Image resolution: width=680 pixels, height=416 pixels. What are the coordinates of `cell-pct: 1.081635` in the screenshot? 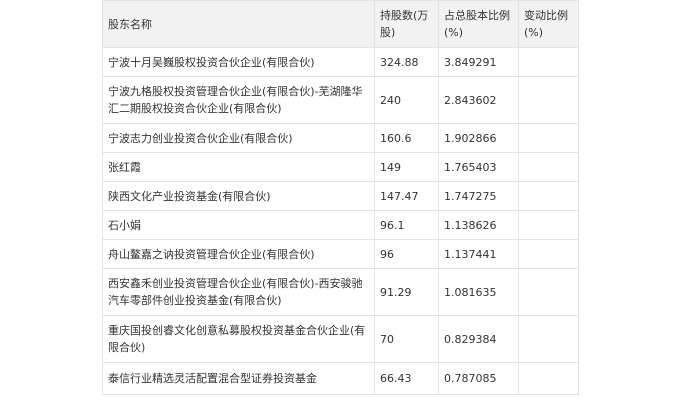 It's located at (478, 292).